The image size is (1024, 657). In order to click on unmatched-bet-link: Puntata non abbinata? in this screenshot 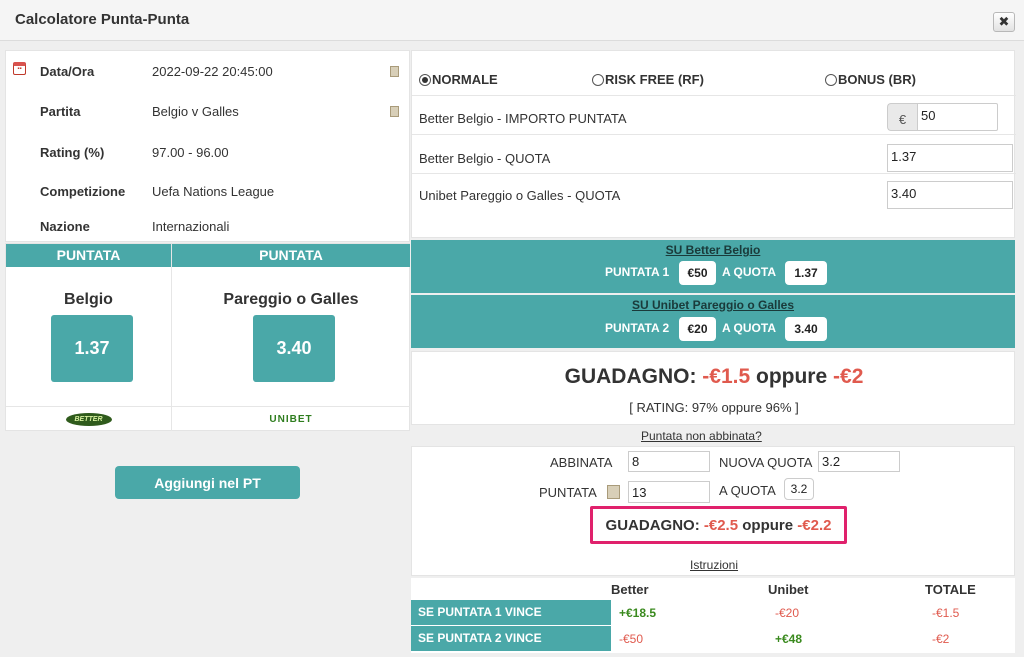, I will do `click(701, 436)`.